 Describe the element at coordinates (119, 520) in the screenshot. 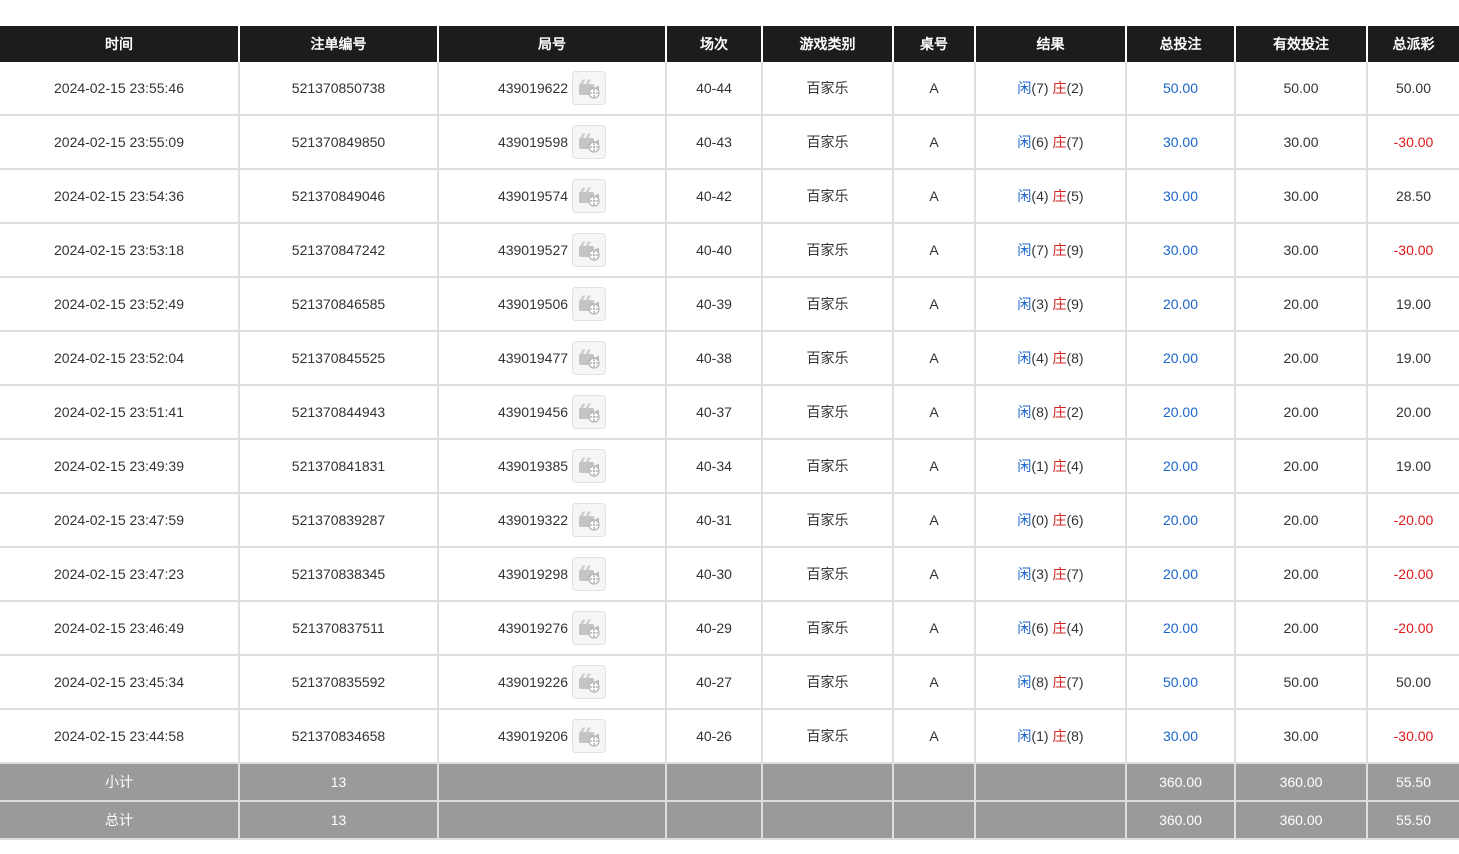

I see `cell-time: 2024-02-15 23:47:59` at that location.